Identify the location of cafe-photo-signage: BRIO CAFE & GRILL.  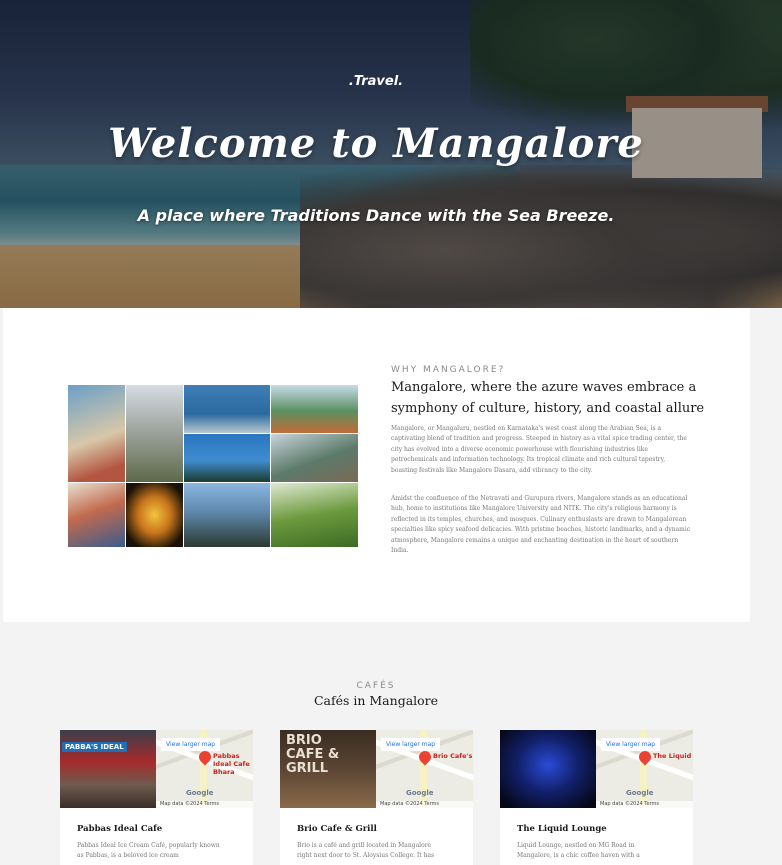
(313, 754).